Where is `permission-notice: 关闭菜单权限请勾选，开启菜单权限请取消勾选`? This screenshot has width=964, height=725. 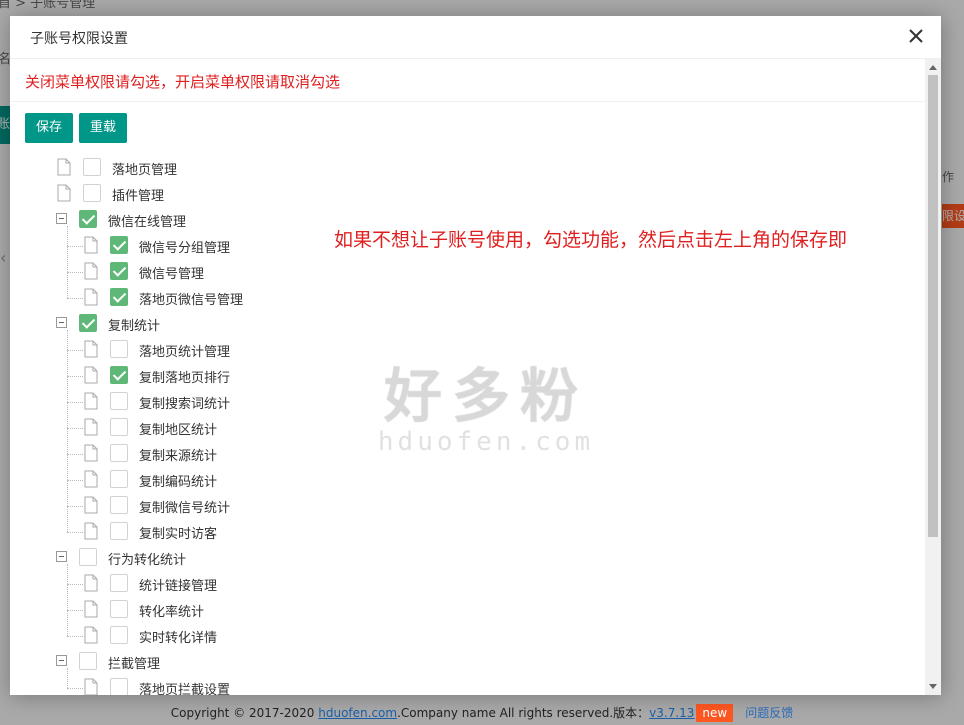 permission-notice: 关闭菜单权限请勾选，开启菜单权限请取消勾选 is located at coordinates (183, 82).